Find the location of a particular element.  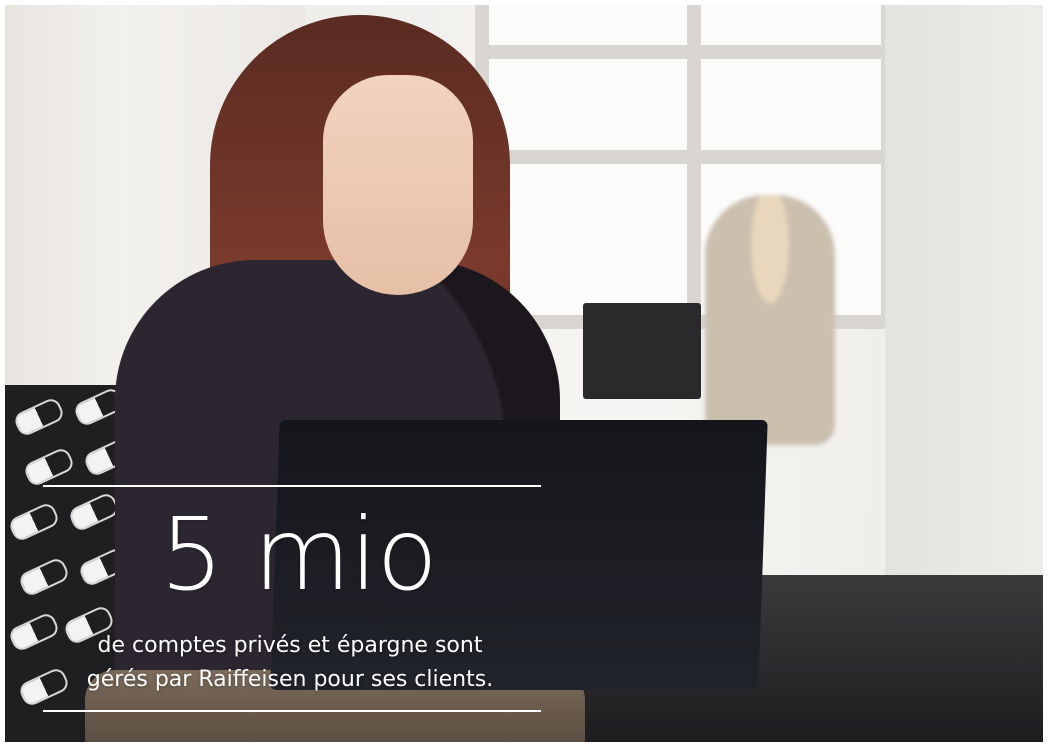

wall is located at coordinates (964, 305).